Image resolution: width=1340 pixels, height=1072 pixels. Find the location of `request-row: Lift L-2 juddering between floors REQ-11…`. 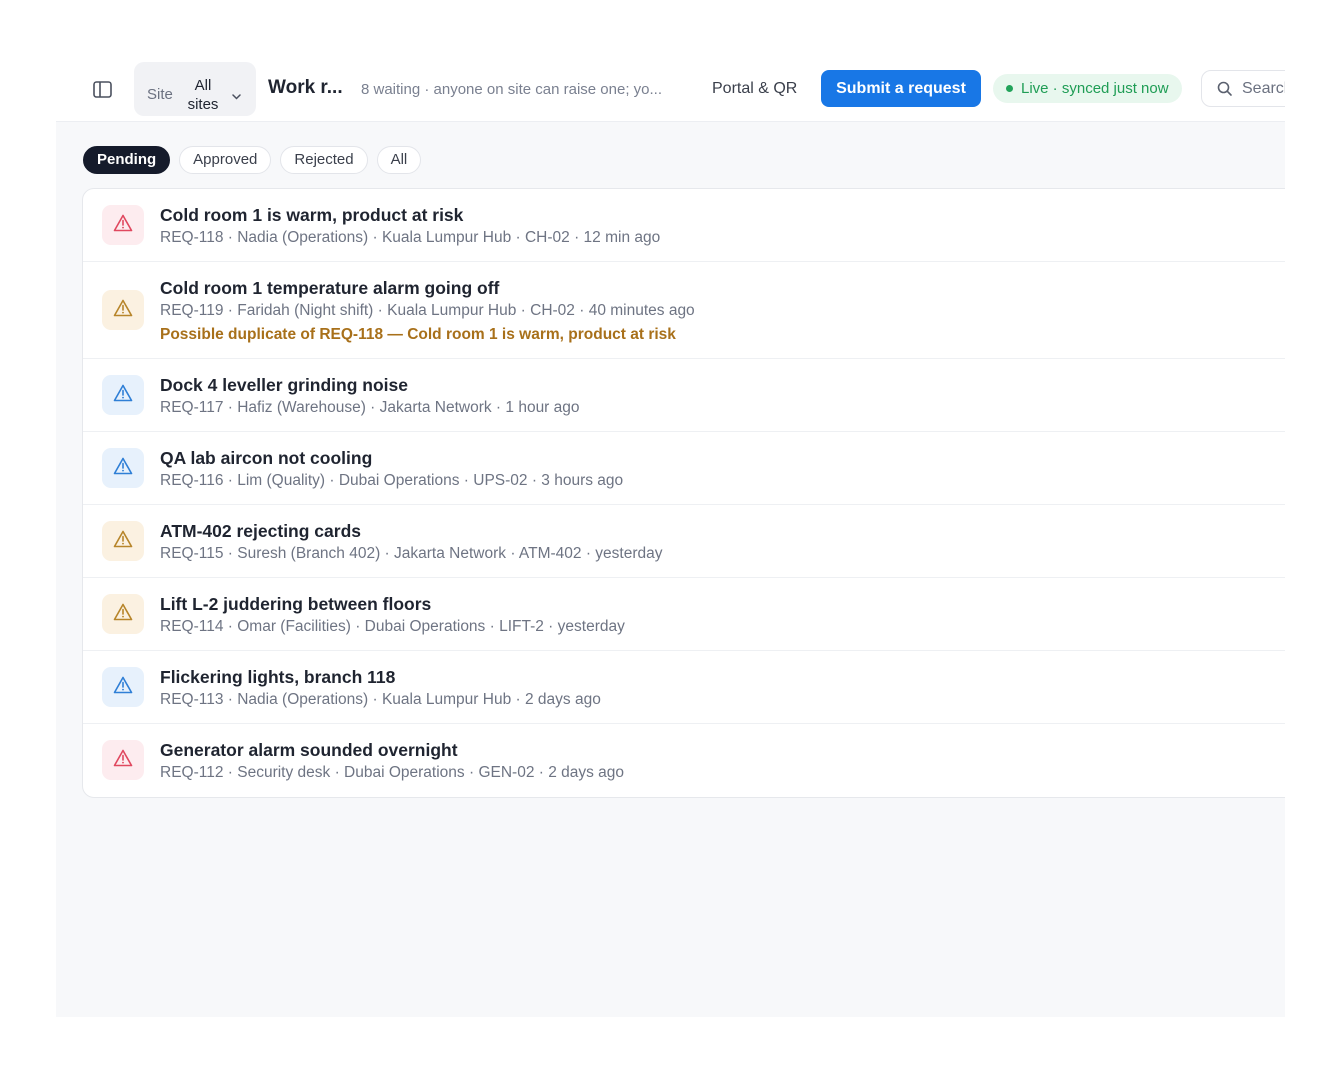

request-row: Lift L-2 juddering between floors REQ-11… is located at coordinates (684, 614).